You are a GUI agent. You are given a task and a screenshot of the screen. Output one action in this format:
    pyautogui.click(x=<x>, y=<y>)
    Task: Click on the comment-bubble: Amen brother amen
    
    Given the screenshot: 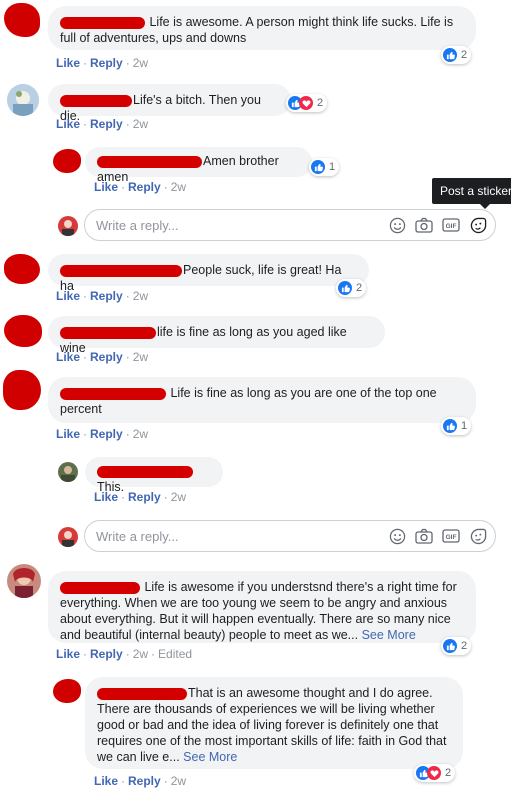 What is the action you would take?
    pyautogui.click(x=198, y=165)
    